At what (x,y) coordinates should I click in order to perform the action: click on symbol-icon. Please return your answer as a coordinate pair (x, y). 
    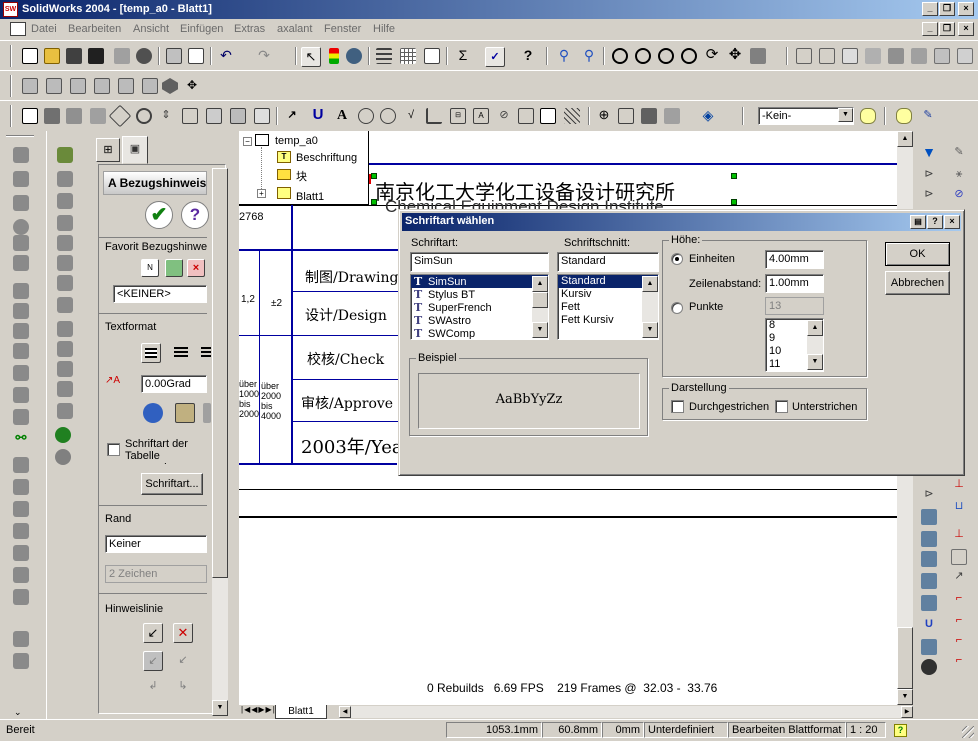
    Looking at the image, I should click on (207, 413).